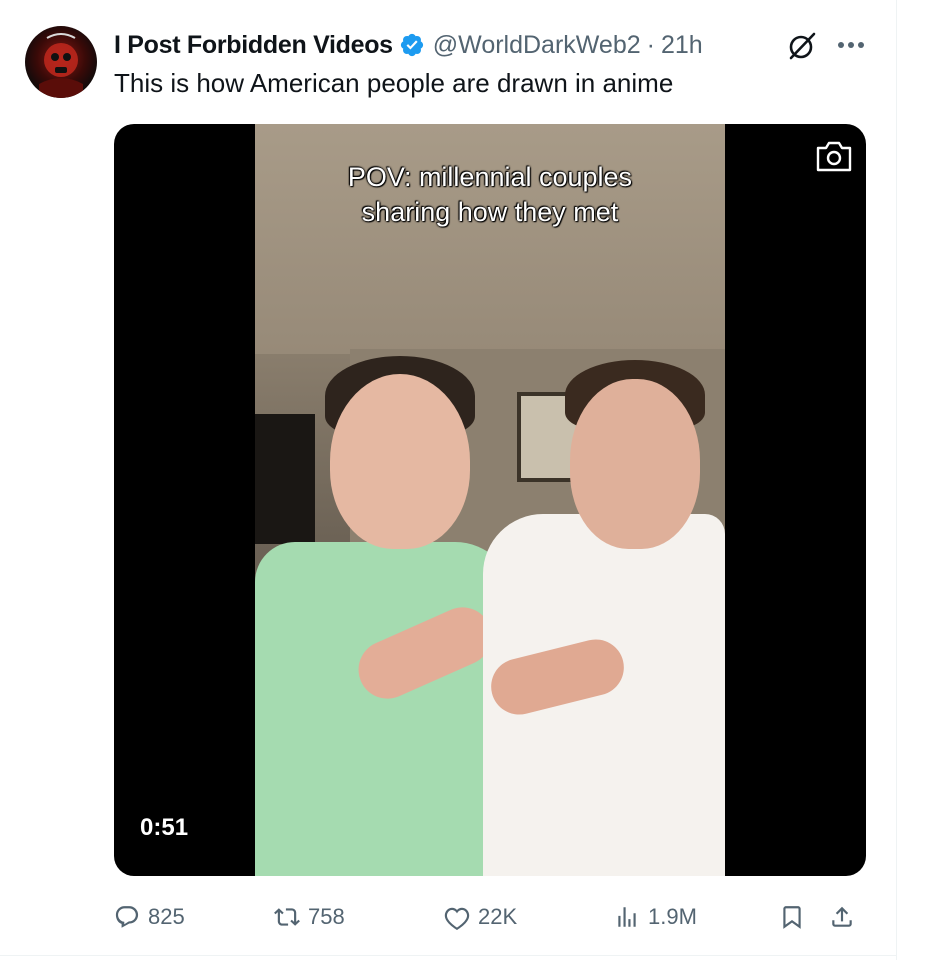  What do you see at coordinates (490, 177) in the screenshot?
I see `video-caption-line1: POV: millennial couples` at bounding box center [490, 177].